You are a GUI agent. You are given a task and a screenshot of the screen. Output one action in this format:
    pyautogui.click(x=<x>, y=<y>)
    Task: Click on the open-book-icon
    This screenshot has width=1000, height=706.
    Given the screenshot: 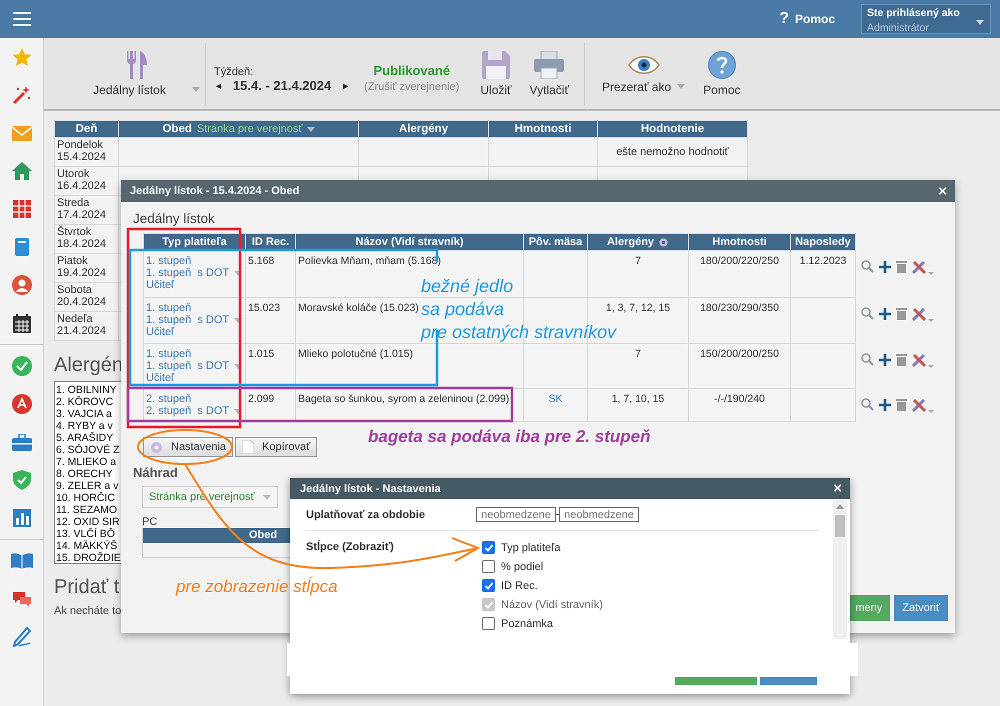 What is the action you would take?
    pyautogui.click(x=21, y=561)
    